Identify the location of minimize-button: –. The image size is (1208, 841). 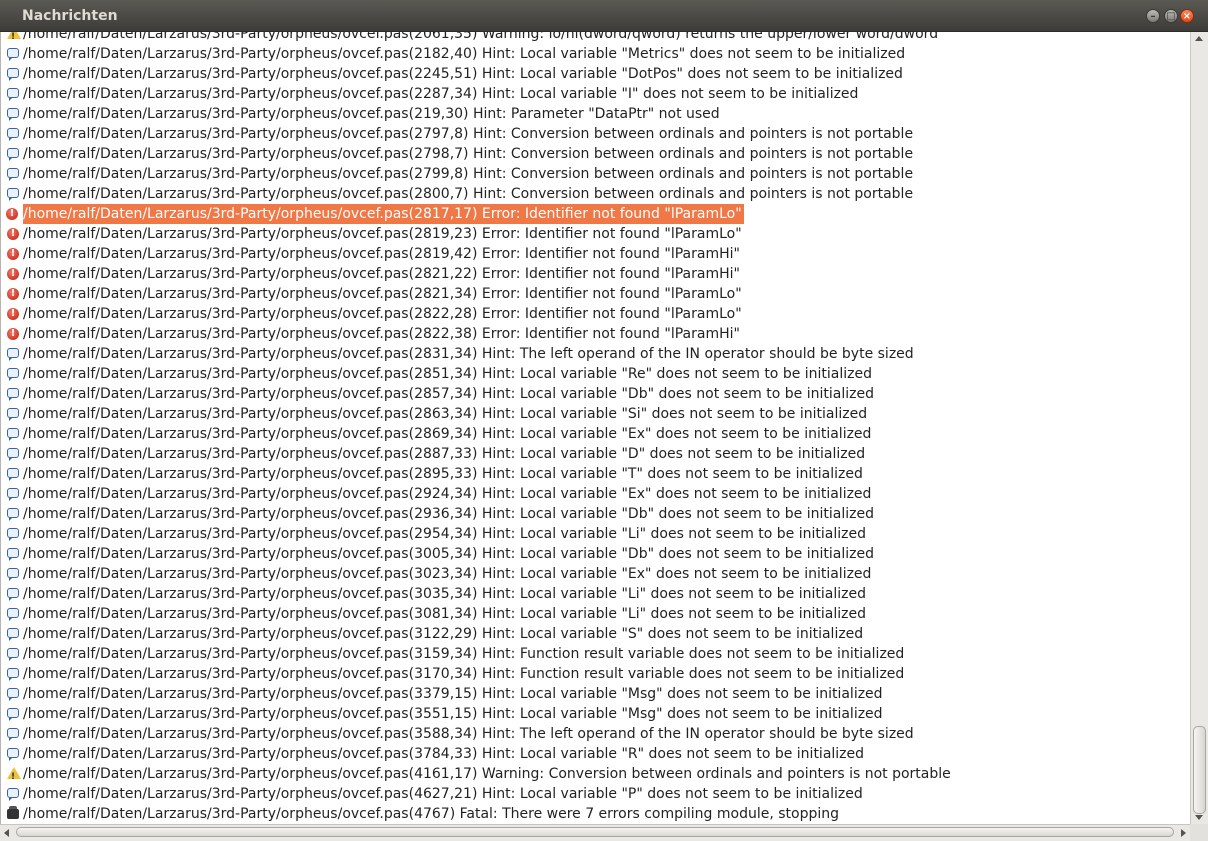
(1153, 16).